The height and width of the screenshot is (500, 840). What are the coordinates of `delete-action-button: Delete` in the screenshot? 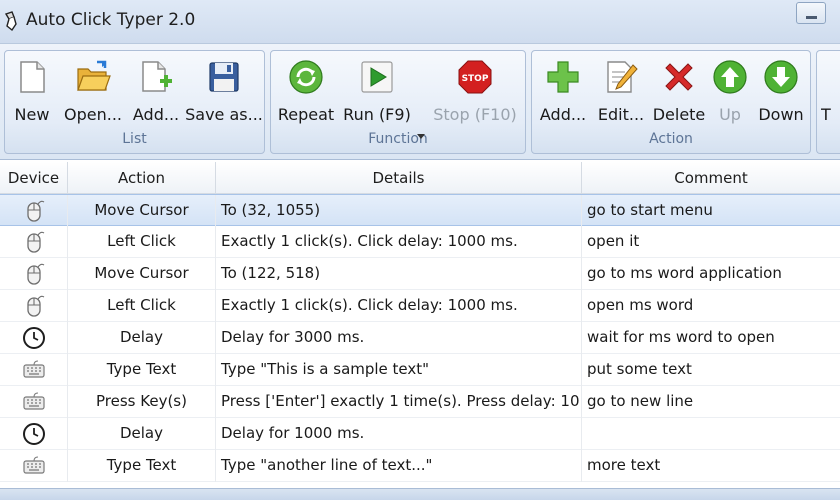 It's located at (679, 92).